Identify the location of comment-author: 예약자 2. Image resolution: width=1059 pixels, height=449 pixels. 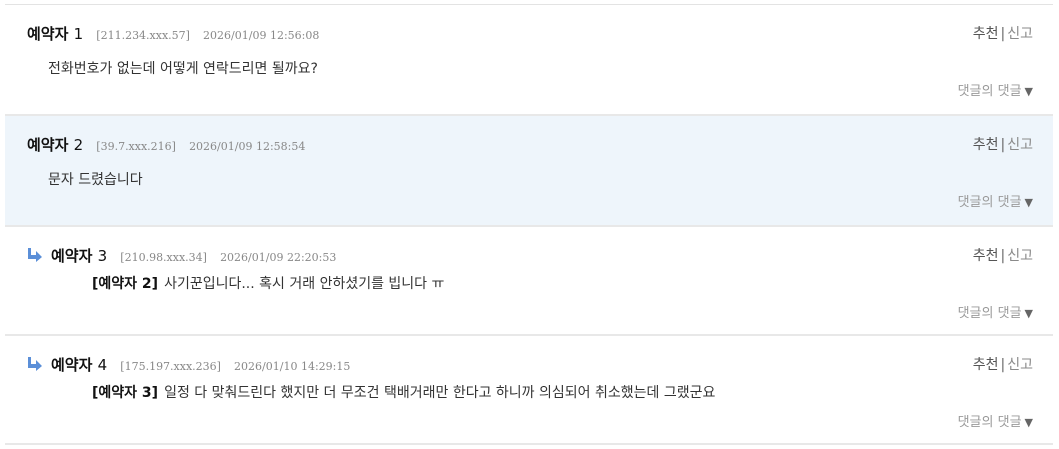
(55, 145).